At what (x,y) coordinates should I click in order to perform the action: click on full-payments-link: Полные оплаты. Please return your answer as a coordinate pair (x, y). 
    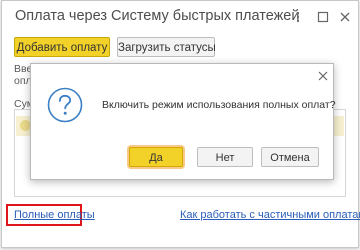
    Looking at the image, I should click on (54, 215).